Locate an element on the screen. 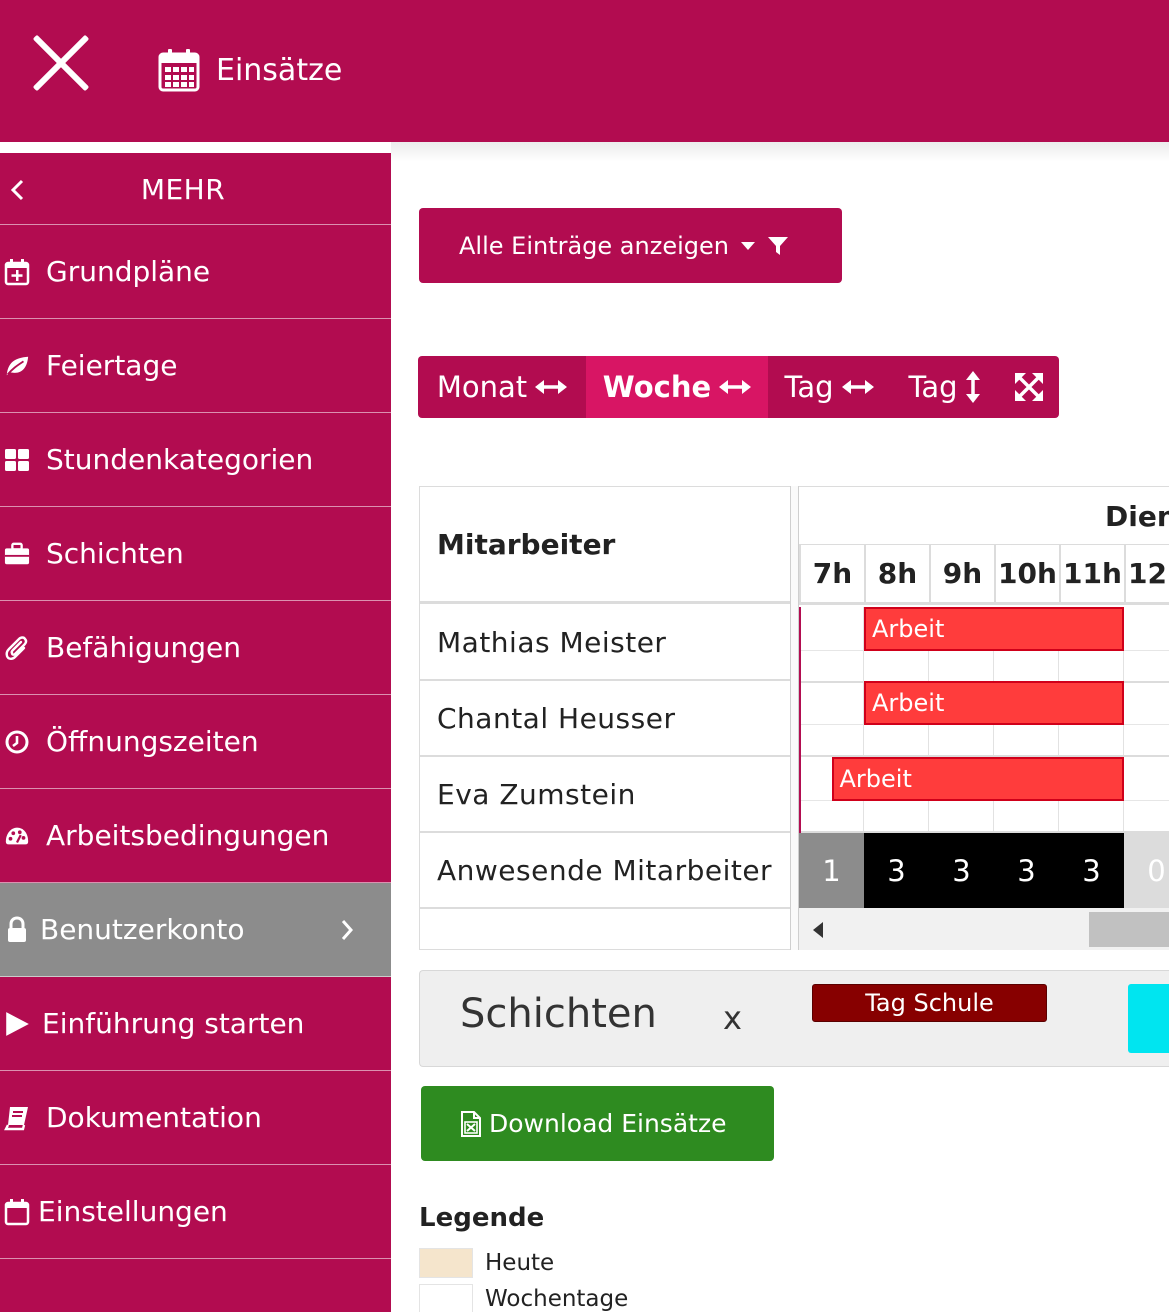 The image size is (1169, 1312). header-shadow is located at coordinates (780, 152).